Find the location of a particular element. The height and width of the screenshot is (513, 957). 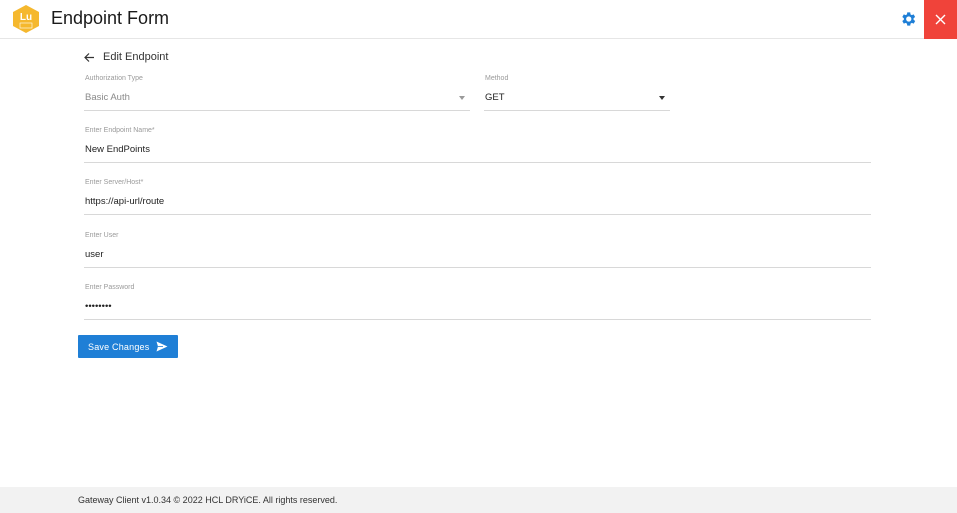

password-value: •••••••• is located at coordinates (98, 306).